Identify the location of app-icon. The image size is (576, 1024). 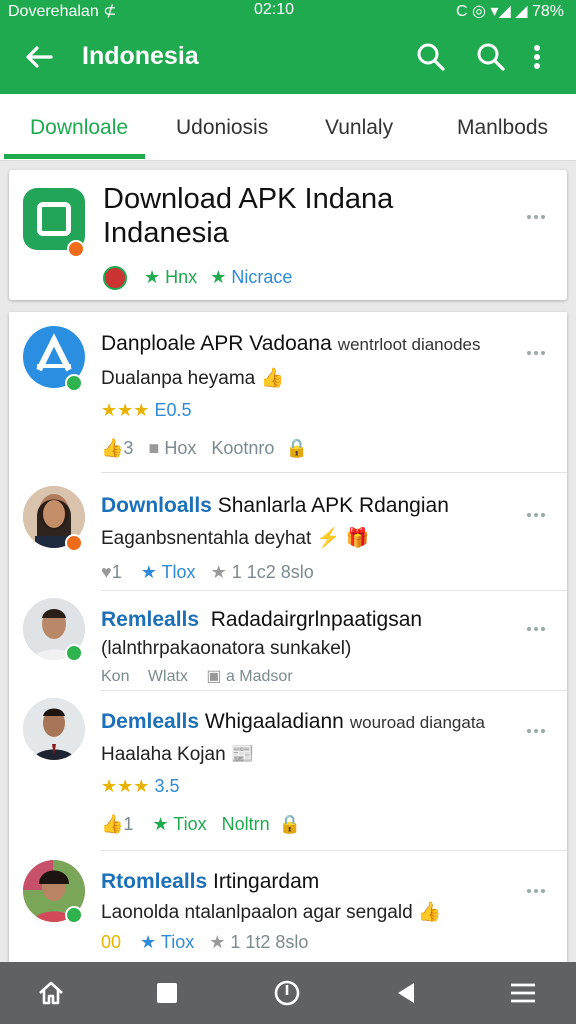
(54, 223).